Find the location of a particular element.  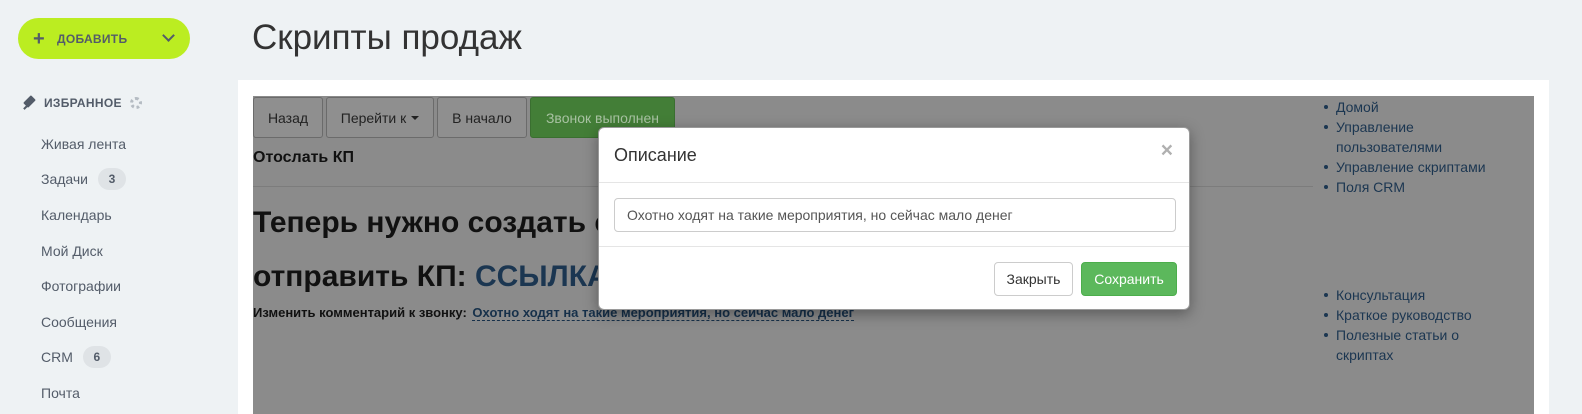

modal-header: Описание × is located at coordinates (894, 155).